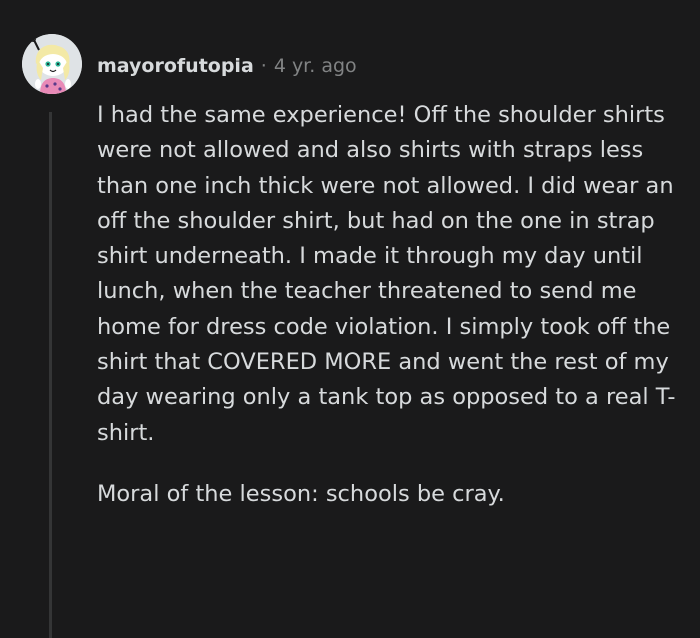 The height and width of the screenshot is (638, 700). I want to click on avatar, so click(52, 64).